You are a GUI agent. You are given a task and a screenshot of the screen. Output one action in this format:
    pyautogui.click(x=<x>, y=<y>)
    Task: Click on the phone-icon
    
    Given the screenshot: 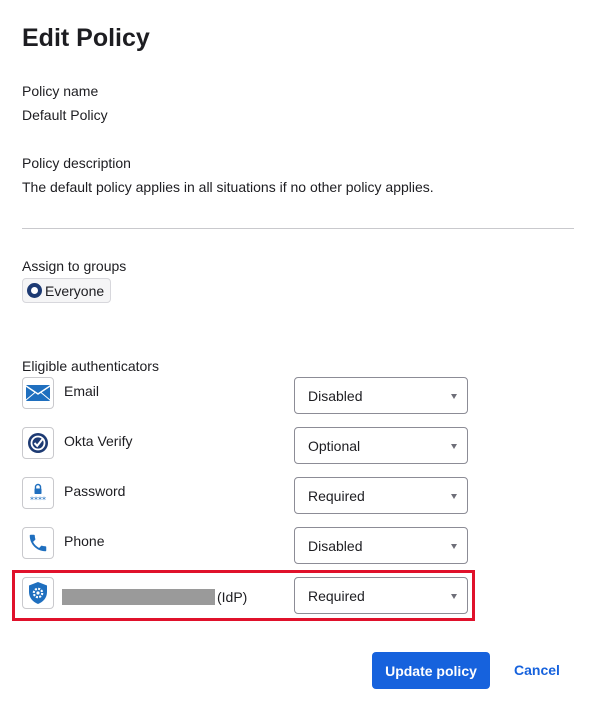 What is the action you would take?
    pyautogui.click(x=38, y=543)
    